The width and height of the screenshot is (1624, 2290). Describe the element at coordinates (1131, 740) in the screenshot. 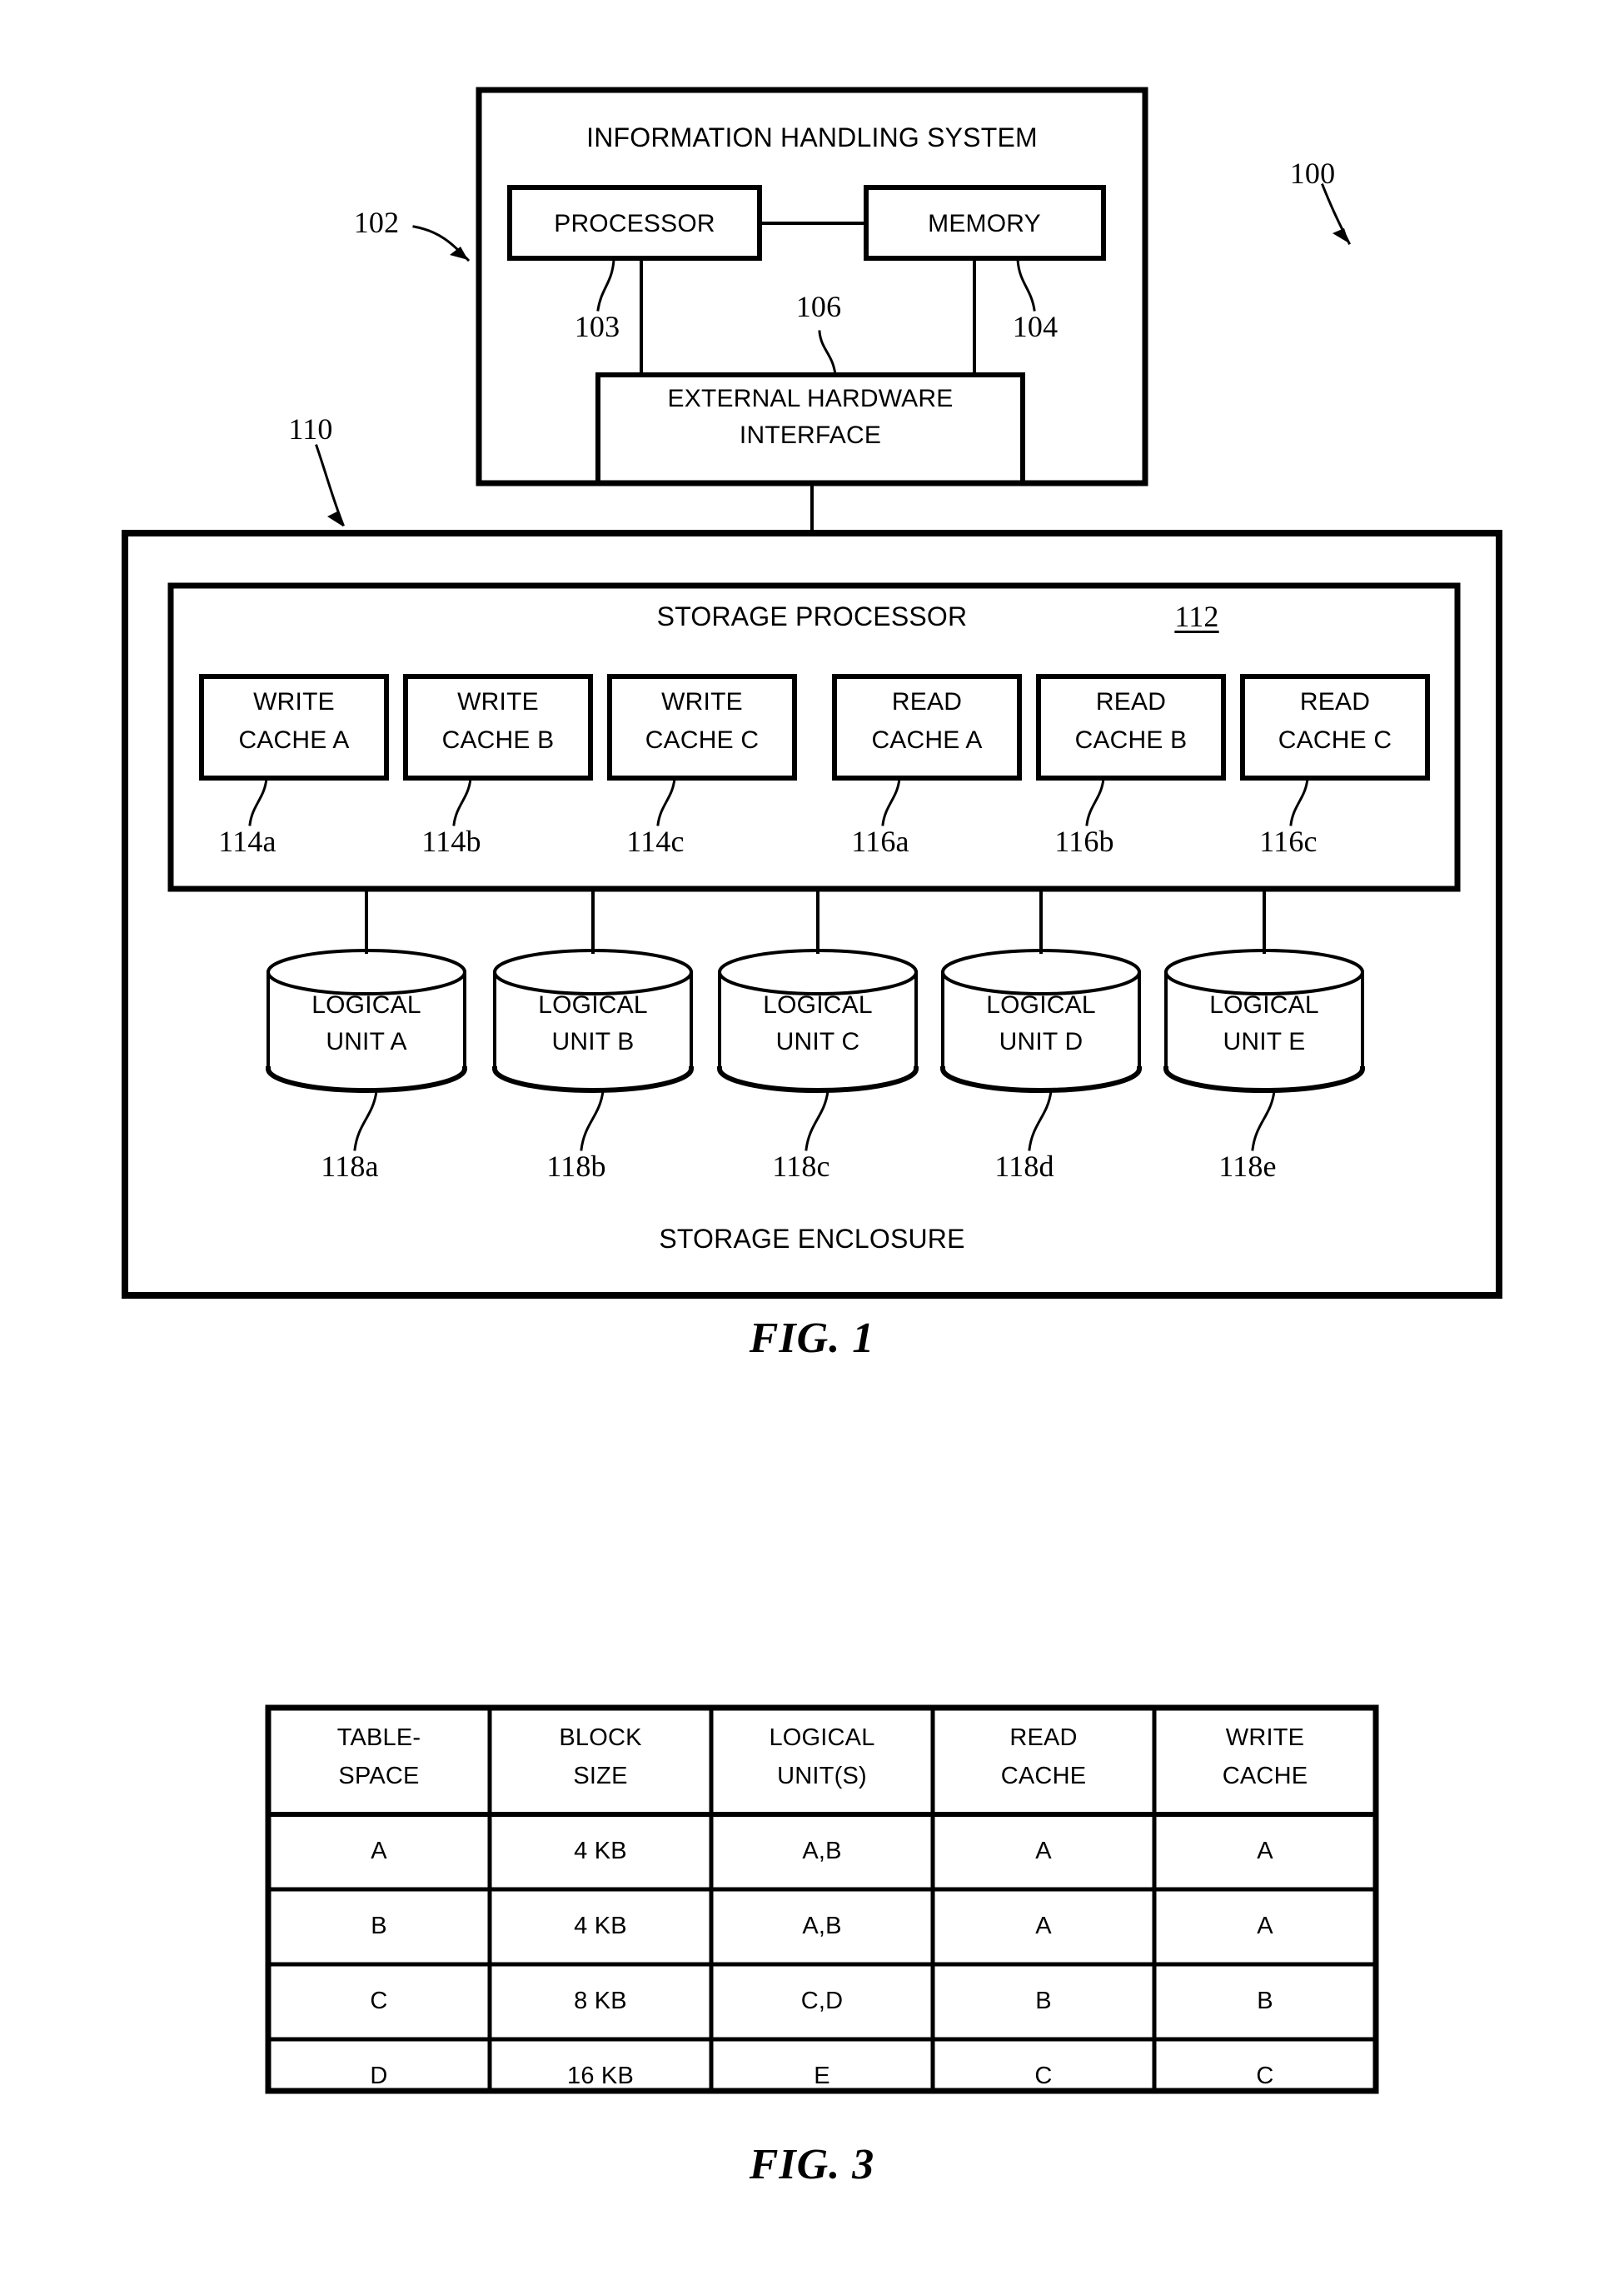

I see `read-cache-b-line2: CACHE B` at that location.